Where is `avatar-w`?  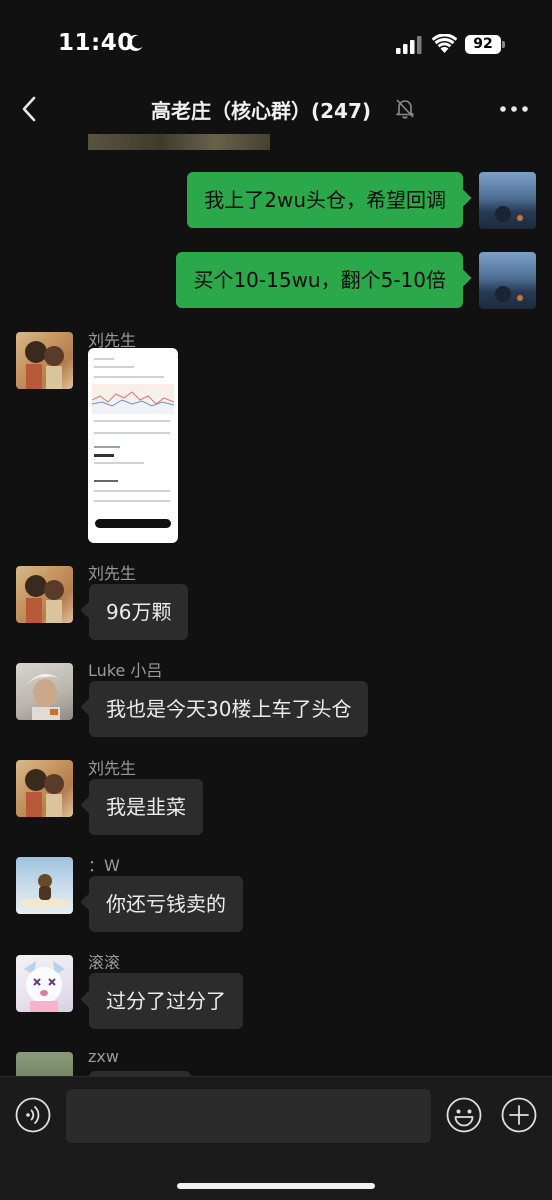 avatar-w is located at coordinates (44, 885).